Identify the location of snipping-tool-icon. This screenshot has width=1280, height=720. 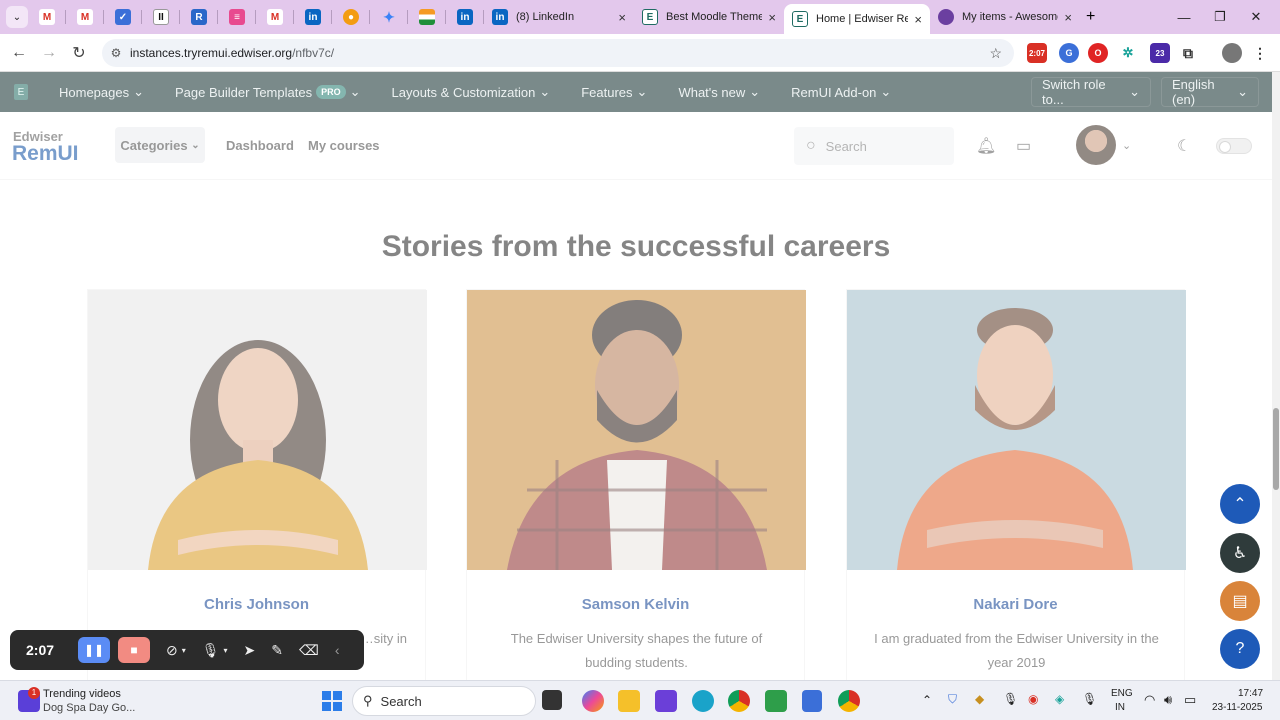
(812, 701).